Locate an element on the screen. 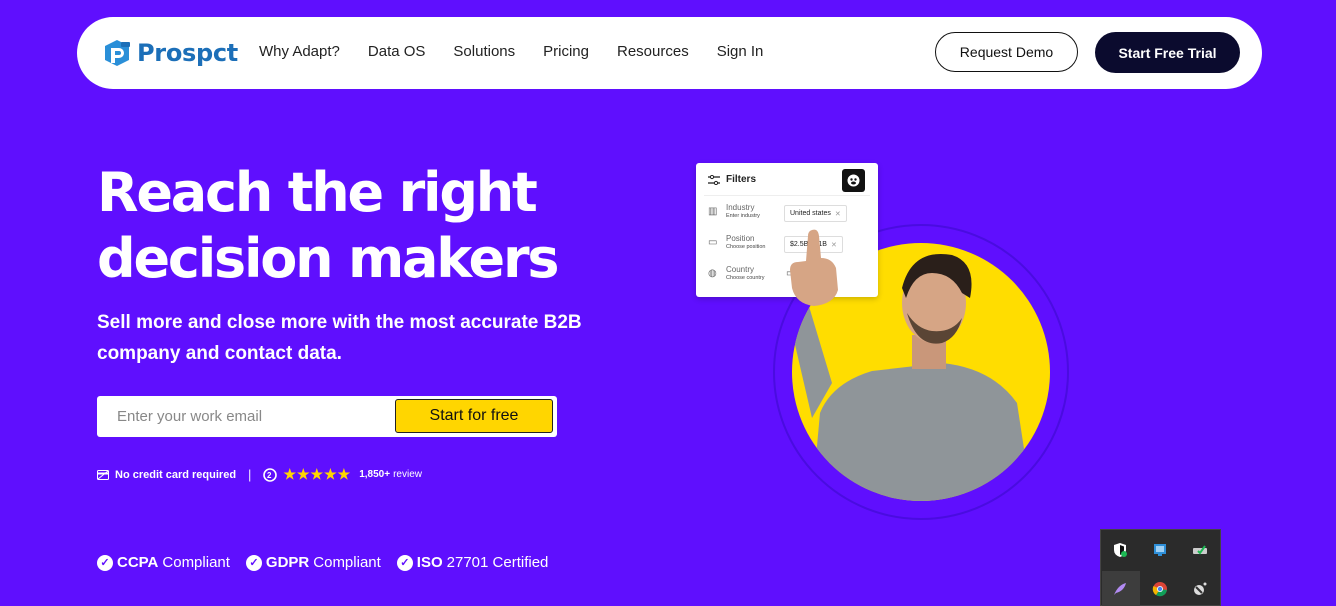  filter-row-industry: ▥ Industry Enter industry is located at coordinates (734, 212).